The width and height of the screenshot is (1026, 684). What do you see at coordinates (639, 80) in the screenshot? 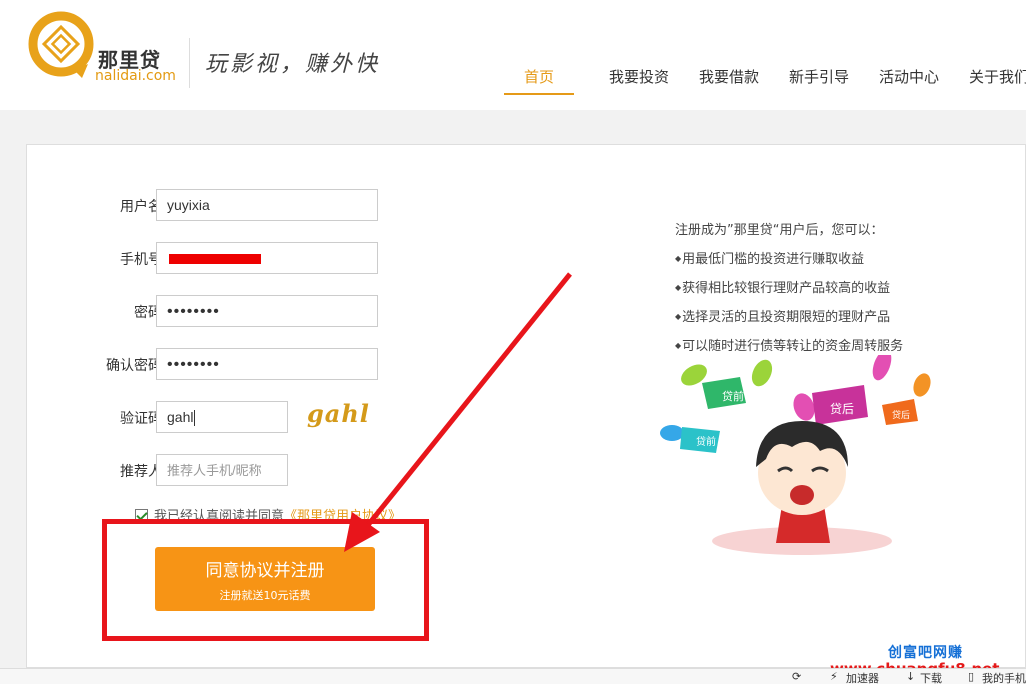
I see `nav-item-invest: 我要投资` at bounding box center [639, 80].